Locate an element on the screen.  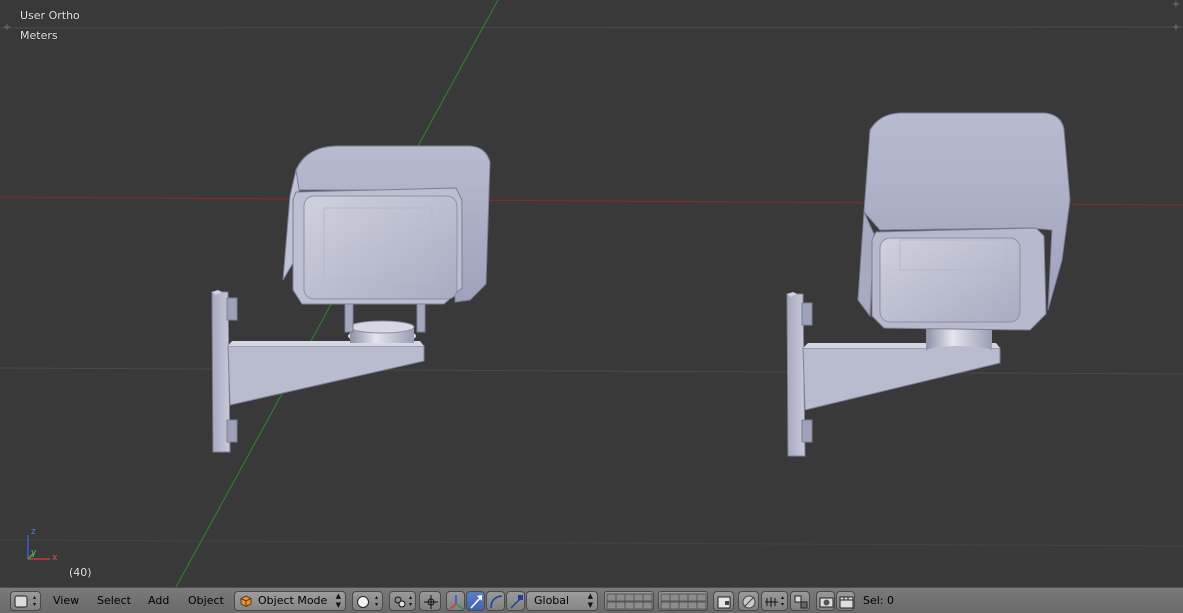
menu-add: Add is located at coordinates (158, 600).